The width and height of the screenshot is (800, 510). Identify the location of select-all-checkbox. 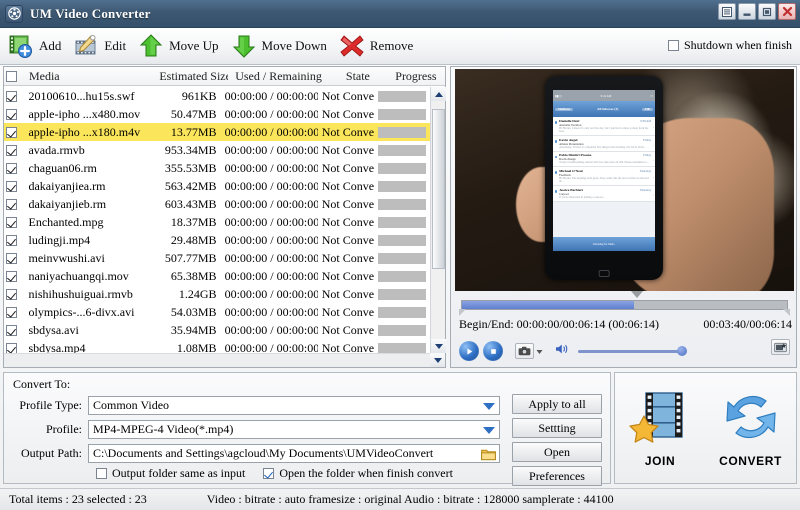
(12, 76).